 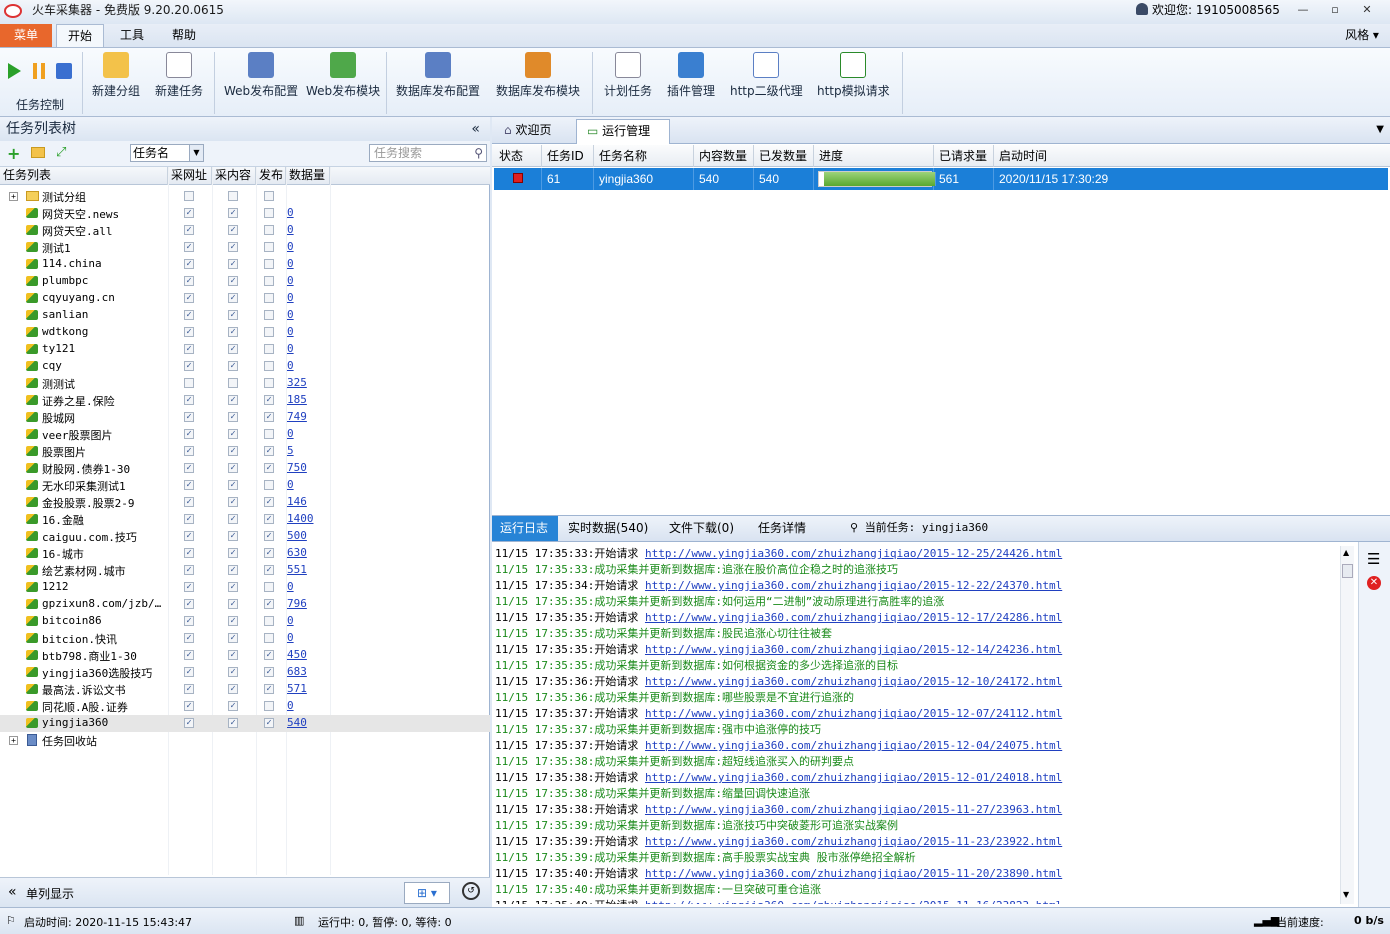 I want to click on menu-icon: ☰, so click(x=1373, y=559).